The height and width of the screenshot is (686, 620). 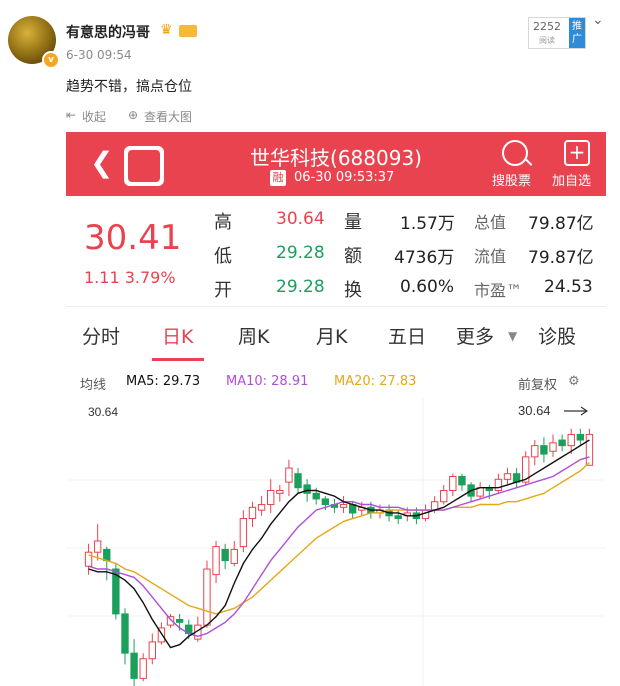 What do you see at coordinates (475, 335) in the screenshot?
I see `tab-more: 更多` at bounding box center [475, 335].